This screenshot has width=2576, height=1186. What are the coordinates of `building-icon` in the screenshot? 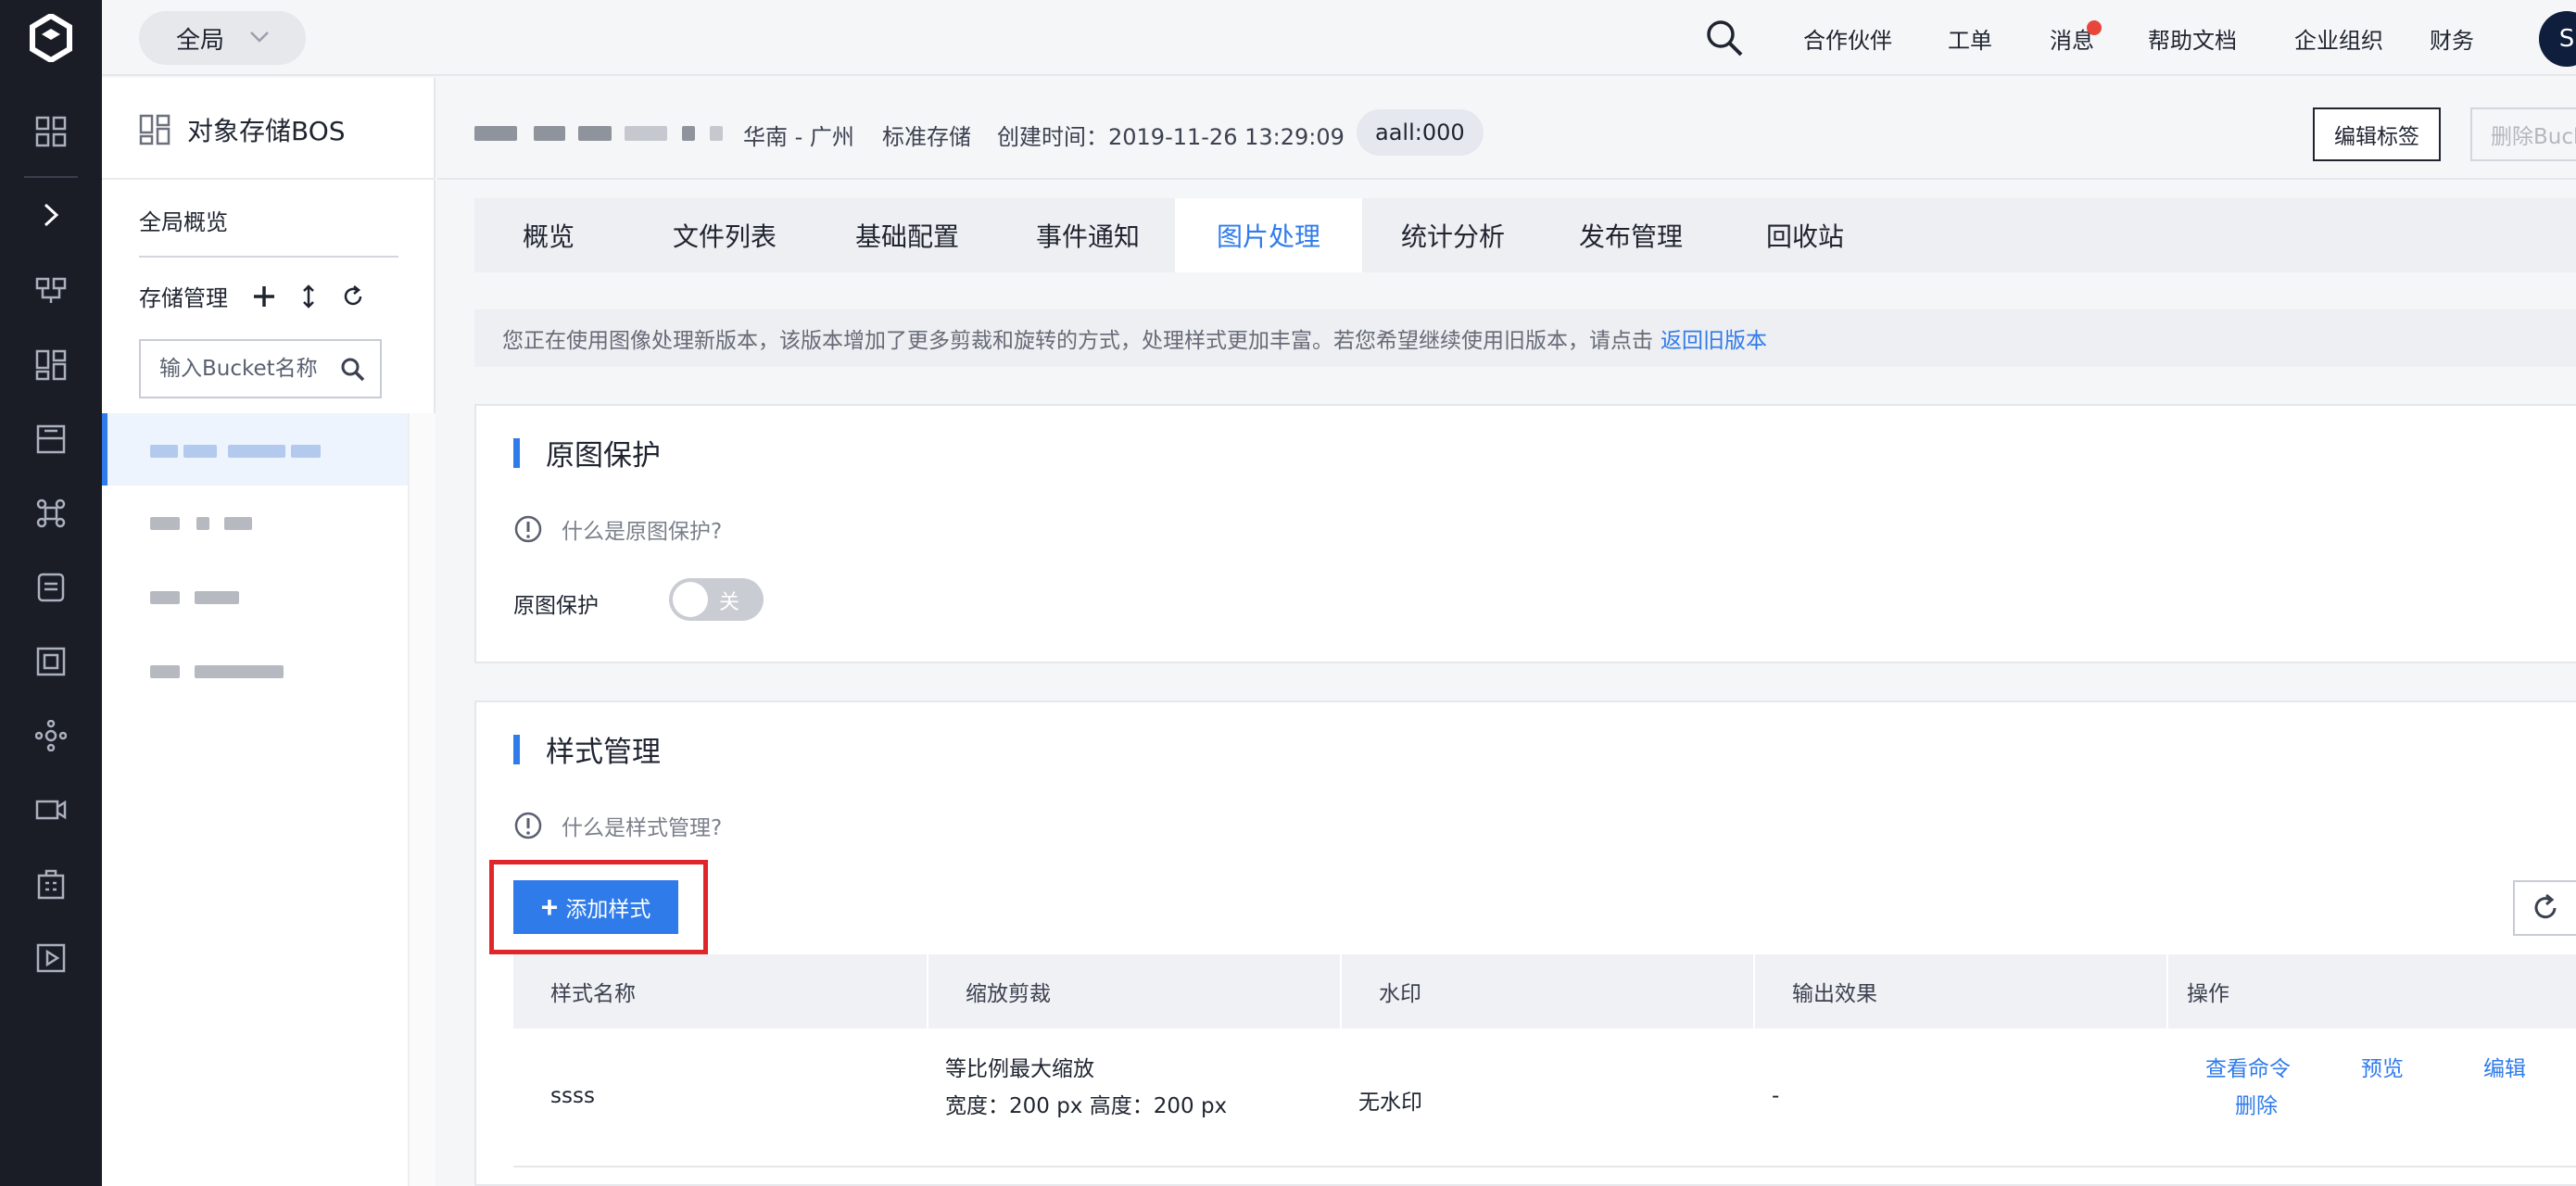 It's located at (51, 884).